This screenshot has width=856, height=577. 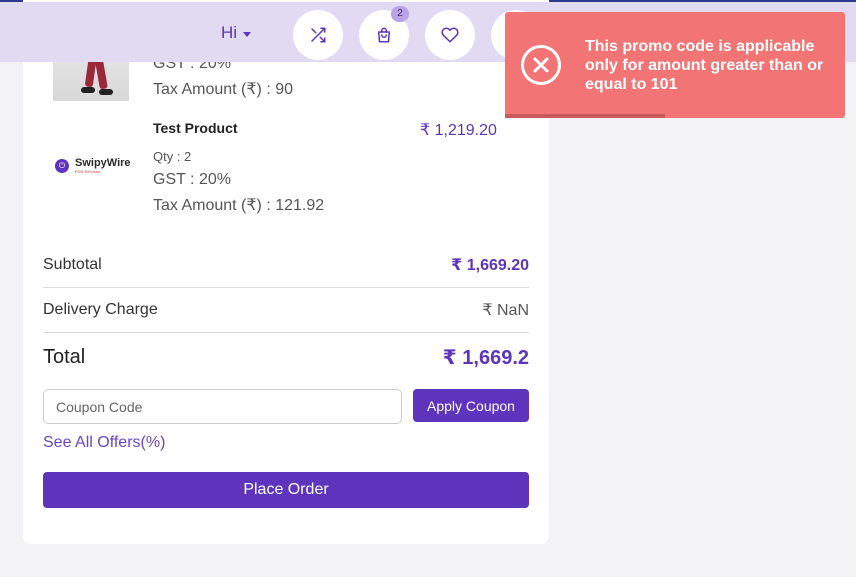 I want to click on compare-button, so click(x=318, y=35).